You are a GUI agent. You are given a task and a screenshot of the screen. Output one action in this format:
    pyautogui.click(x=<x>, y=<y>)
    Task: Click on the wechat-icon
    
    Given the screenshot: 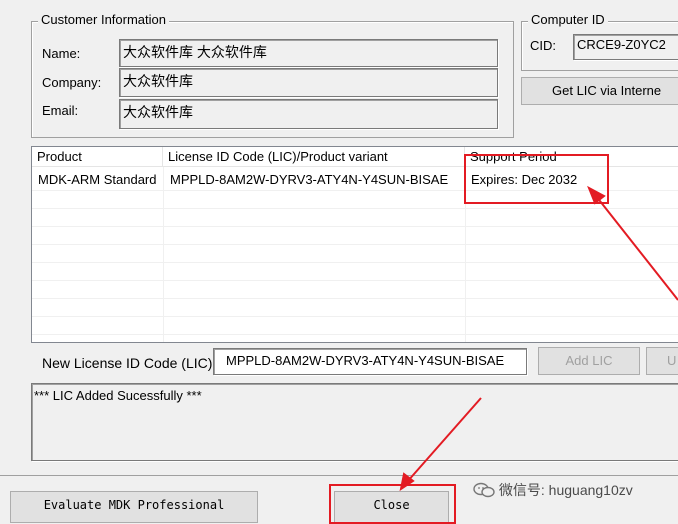 What is the action you would take?
    pyautogui.click(x=484, y=490)
    